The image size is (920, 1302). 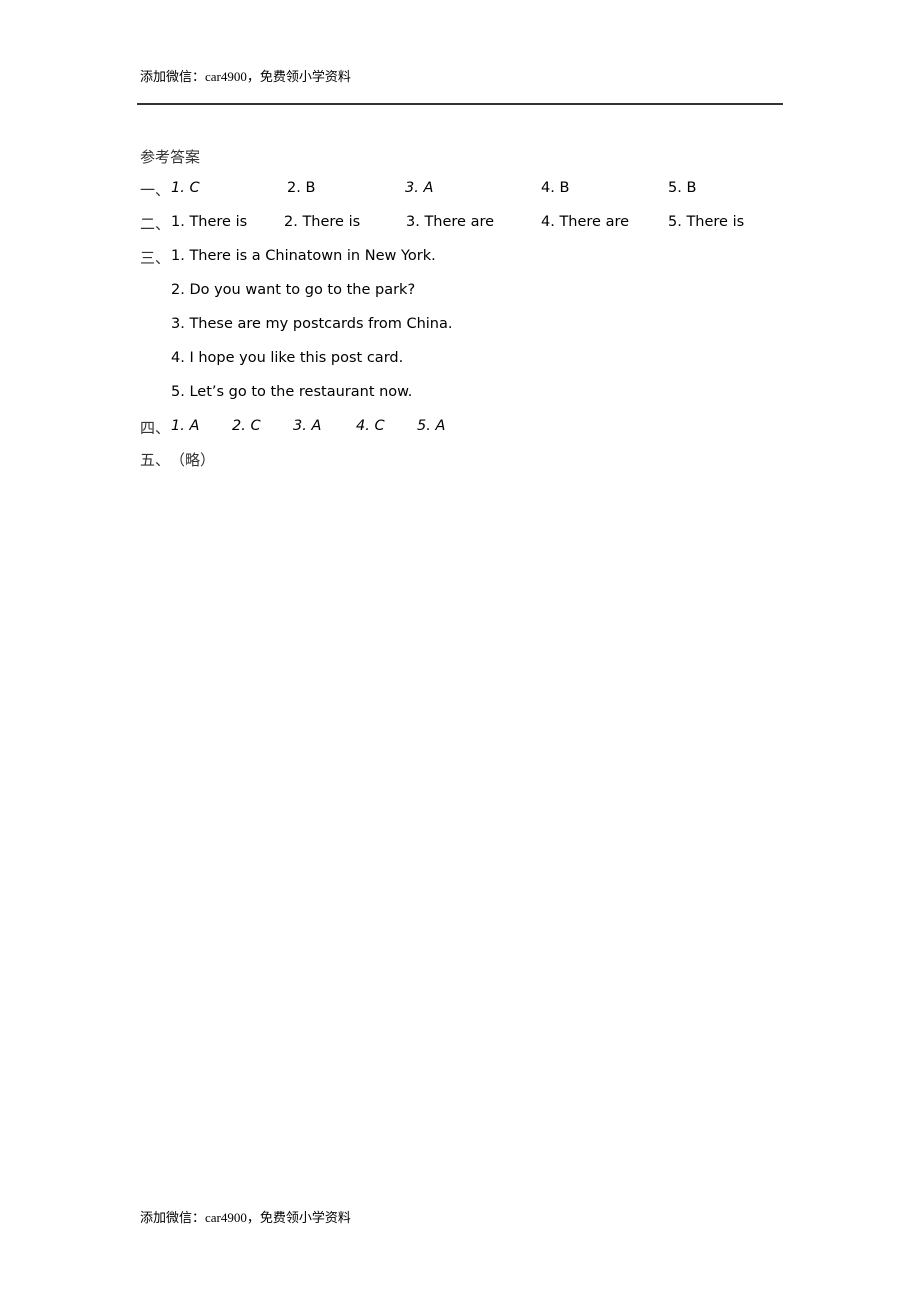 I want to click on header-divider, so click(x=460, y=104).